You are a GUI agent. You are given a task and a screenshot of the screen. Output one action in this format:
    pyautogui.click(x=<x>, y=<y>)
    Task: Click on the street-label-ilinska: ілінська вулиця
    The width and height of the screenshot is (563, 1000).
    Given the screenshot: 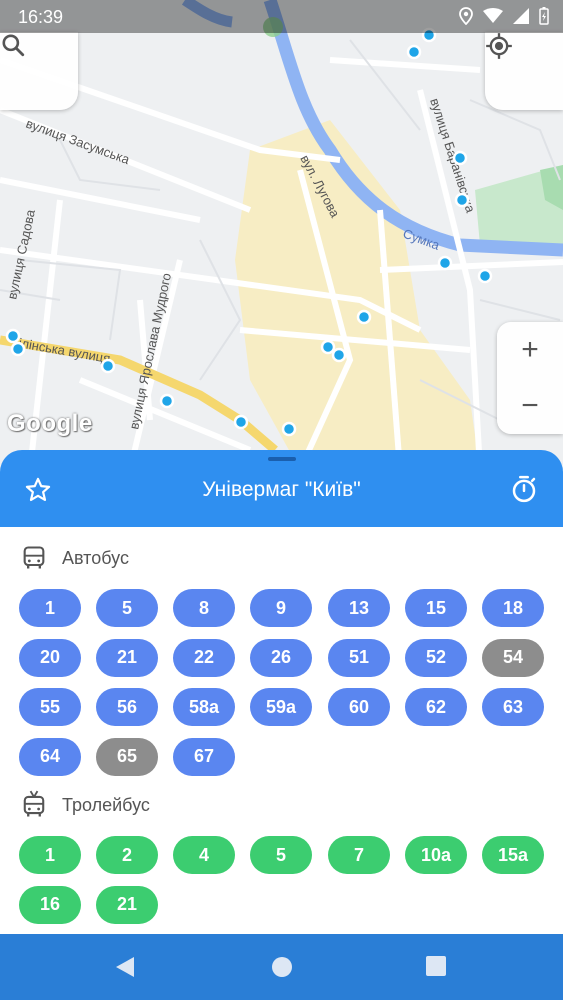 What is the action you would take?
    pyautogui.click(x=64, y=350)
    